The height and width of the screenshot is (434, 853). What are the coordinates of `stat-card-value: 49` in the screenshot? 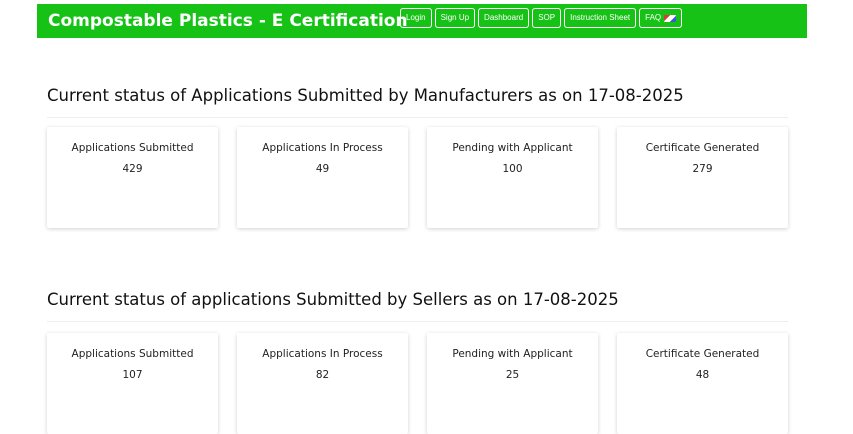 It's located at (322, 169).